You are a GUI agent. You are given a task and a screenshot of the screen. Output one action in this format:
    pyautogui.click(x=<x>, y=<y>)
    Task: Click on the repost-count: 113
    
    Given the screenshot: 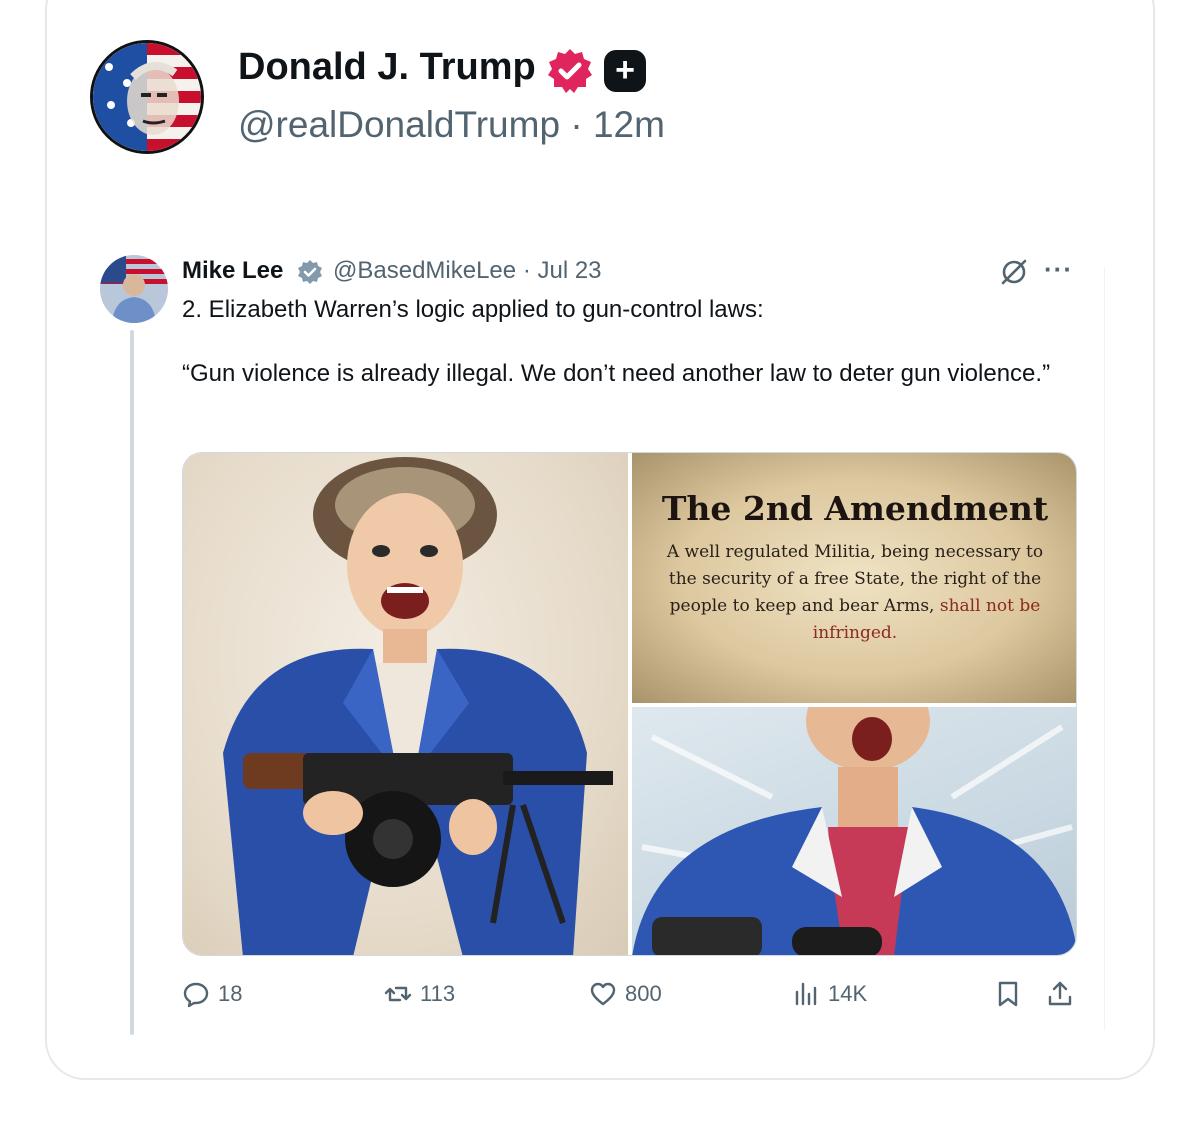 What is the action you would take?
    pyautogui.click(x=438, y=993)
    